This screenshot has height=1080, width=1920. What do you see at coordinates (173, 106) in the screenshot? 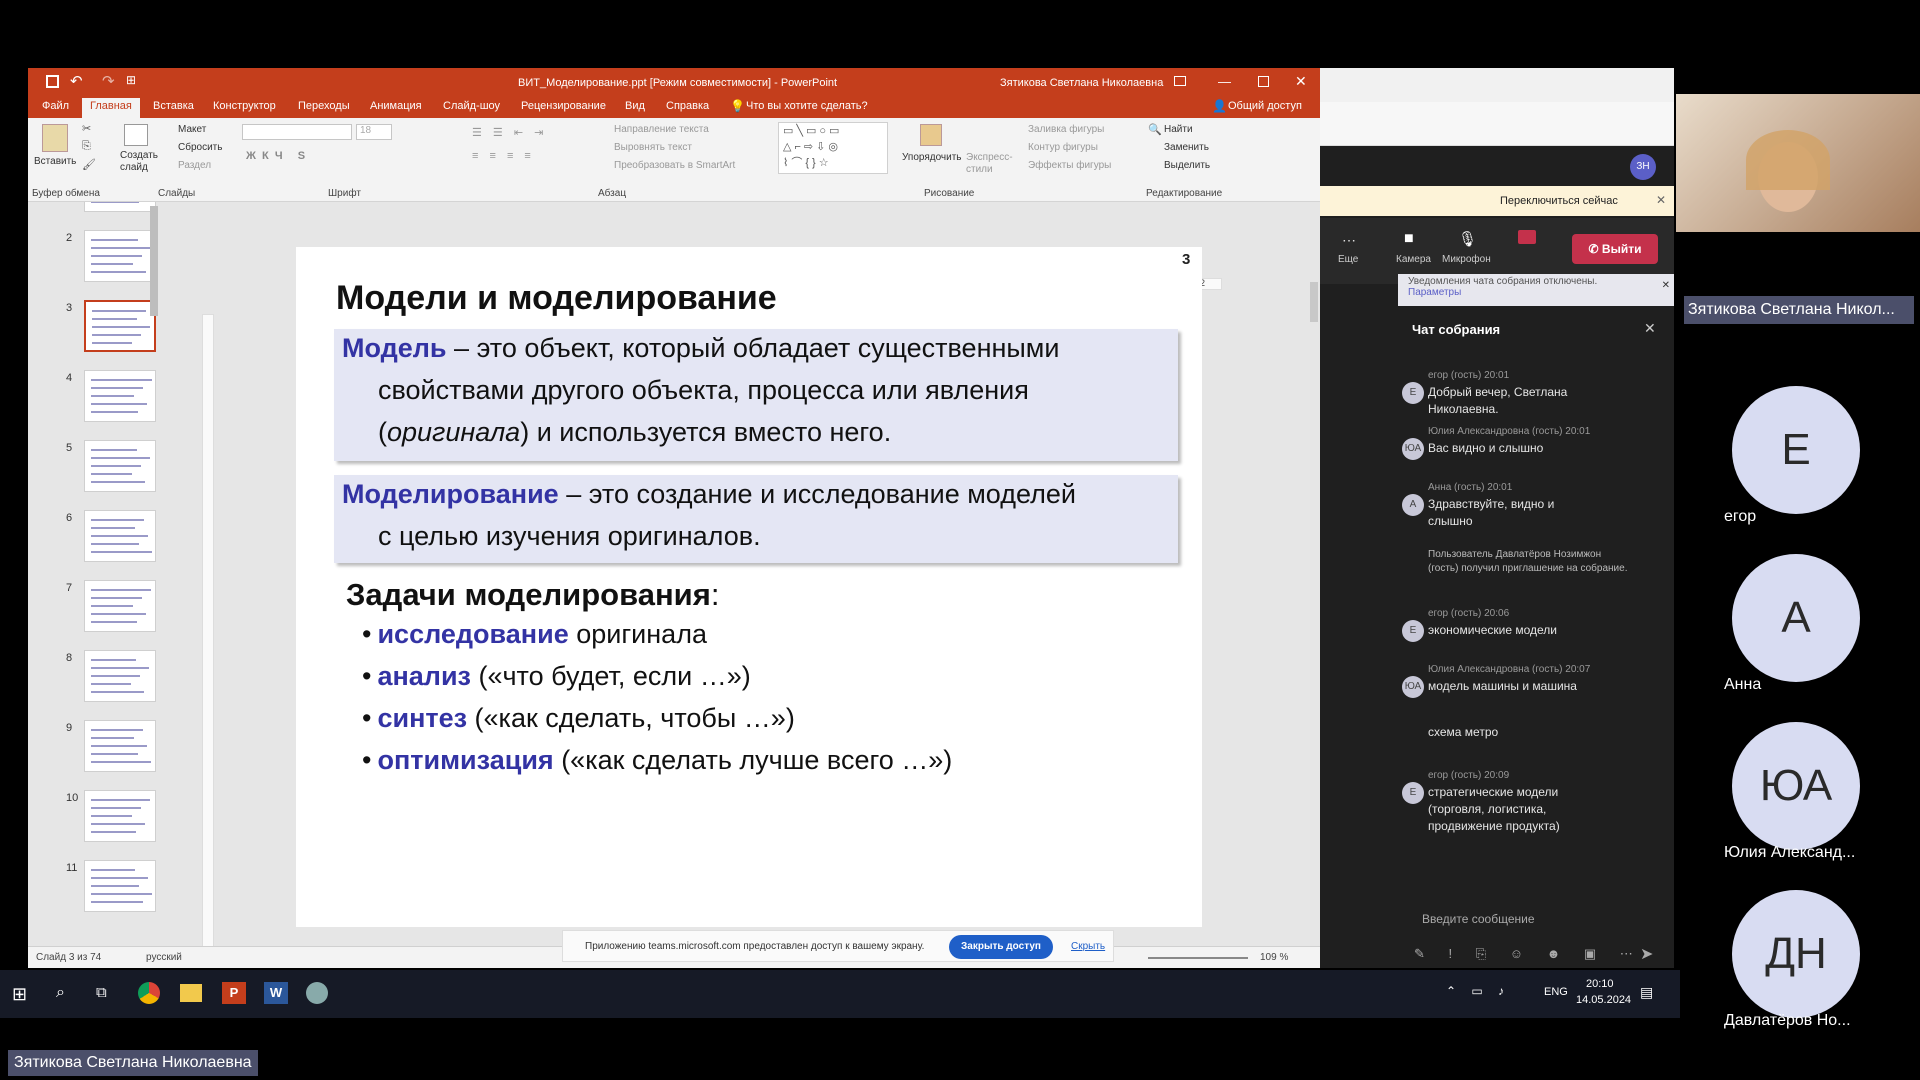
I see `tab-insert: Вставка` at bounding box center [173, 106].